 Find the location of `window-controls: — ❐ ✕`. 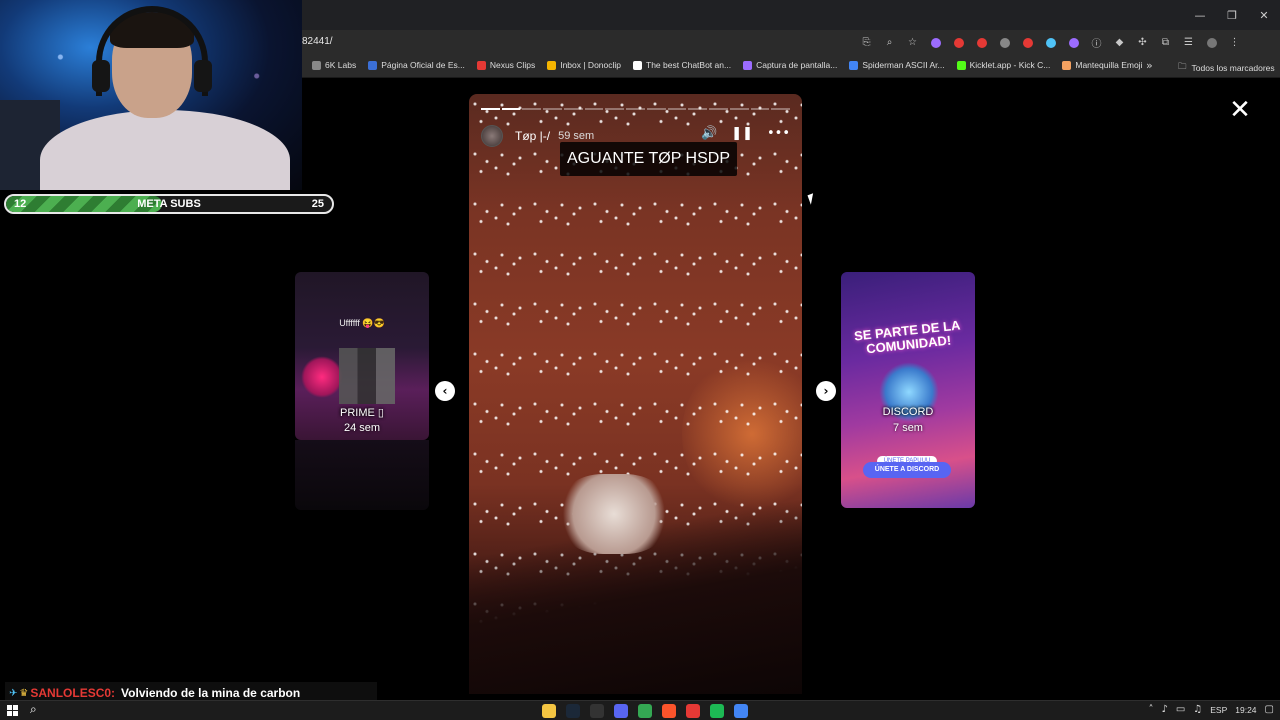

window-controls: — ❐ ✕ is located at coordinates (1232, 15).